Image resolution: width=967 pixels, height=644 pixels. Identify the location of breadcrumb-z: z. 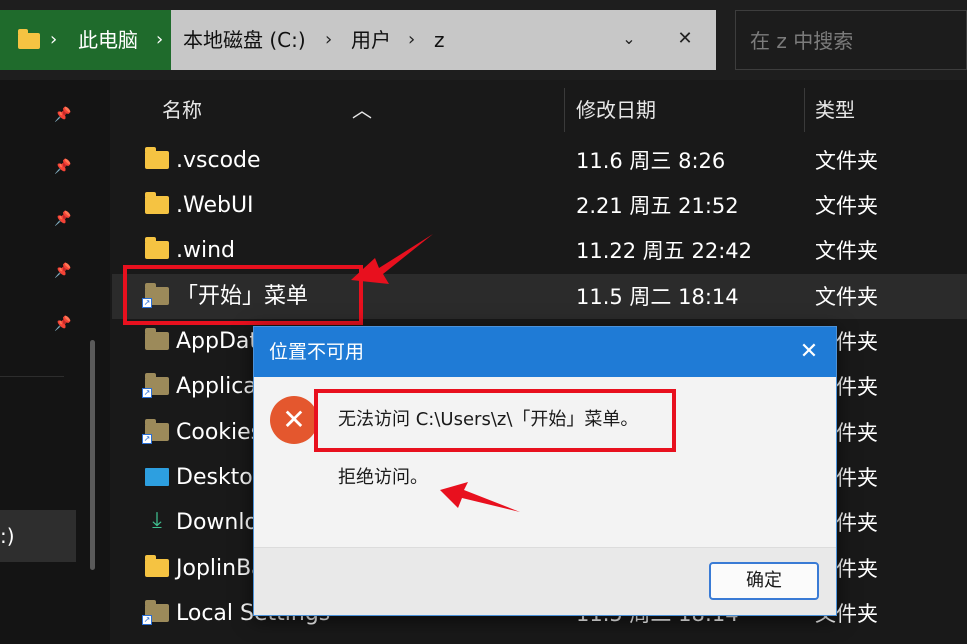
(439, 40).